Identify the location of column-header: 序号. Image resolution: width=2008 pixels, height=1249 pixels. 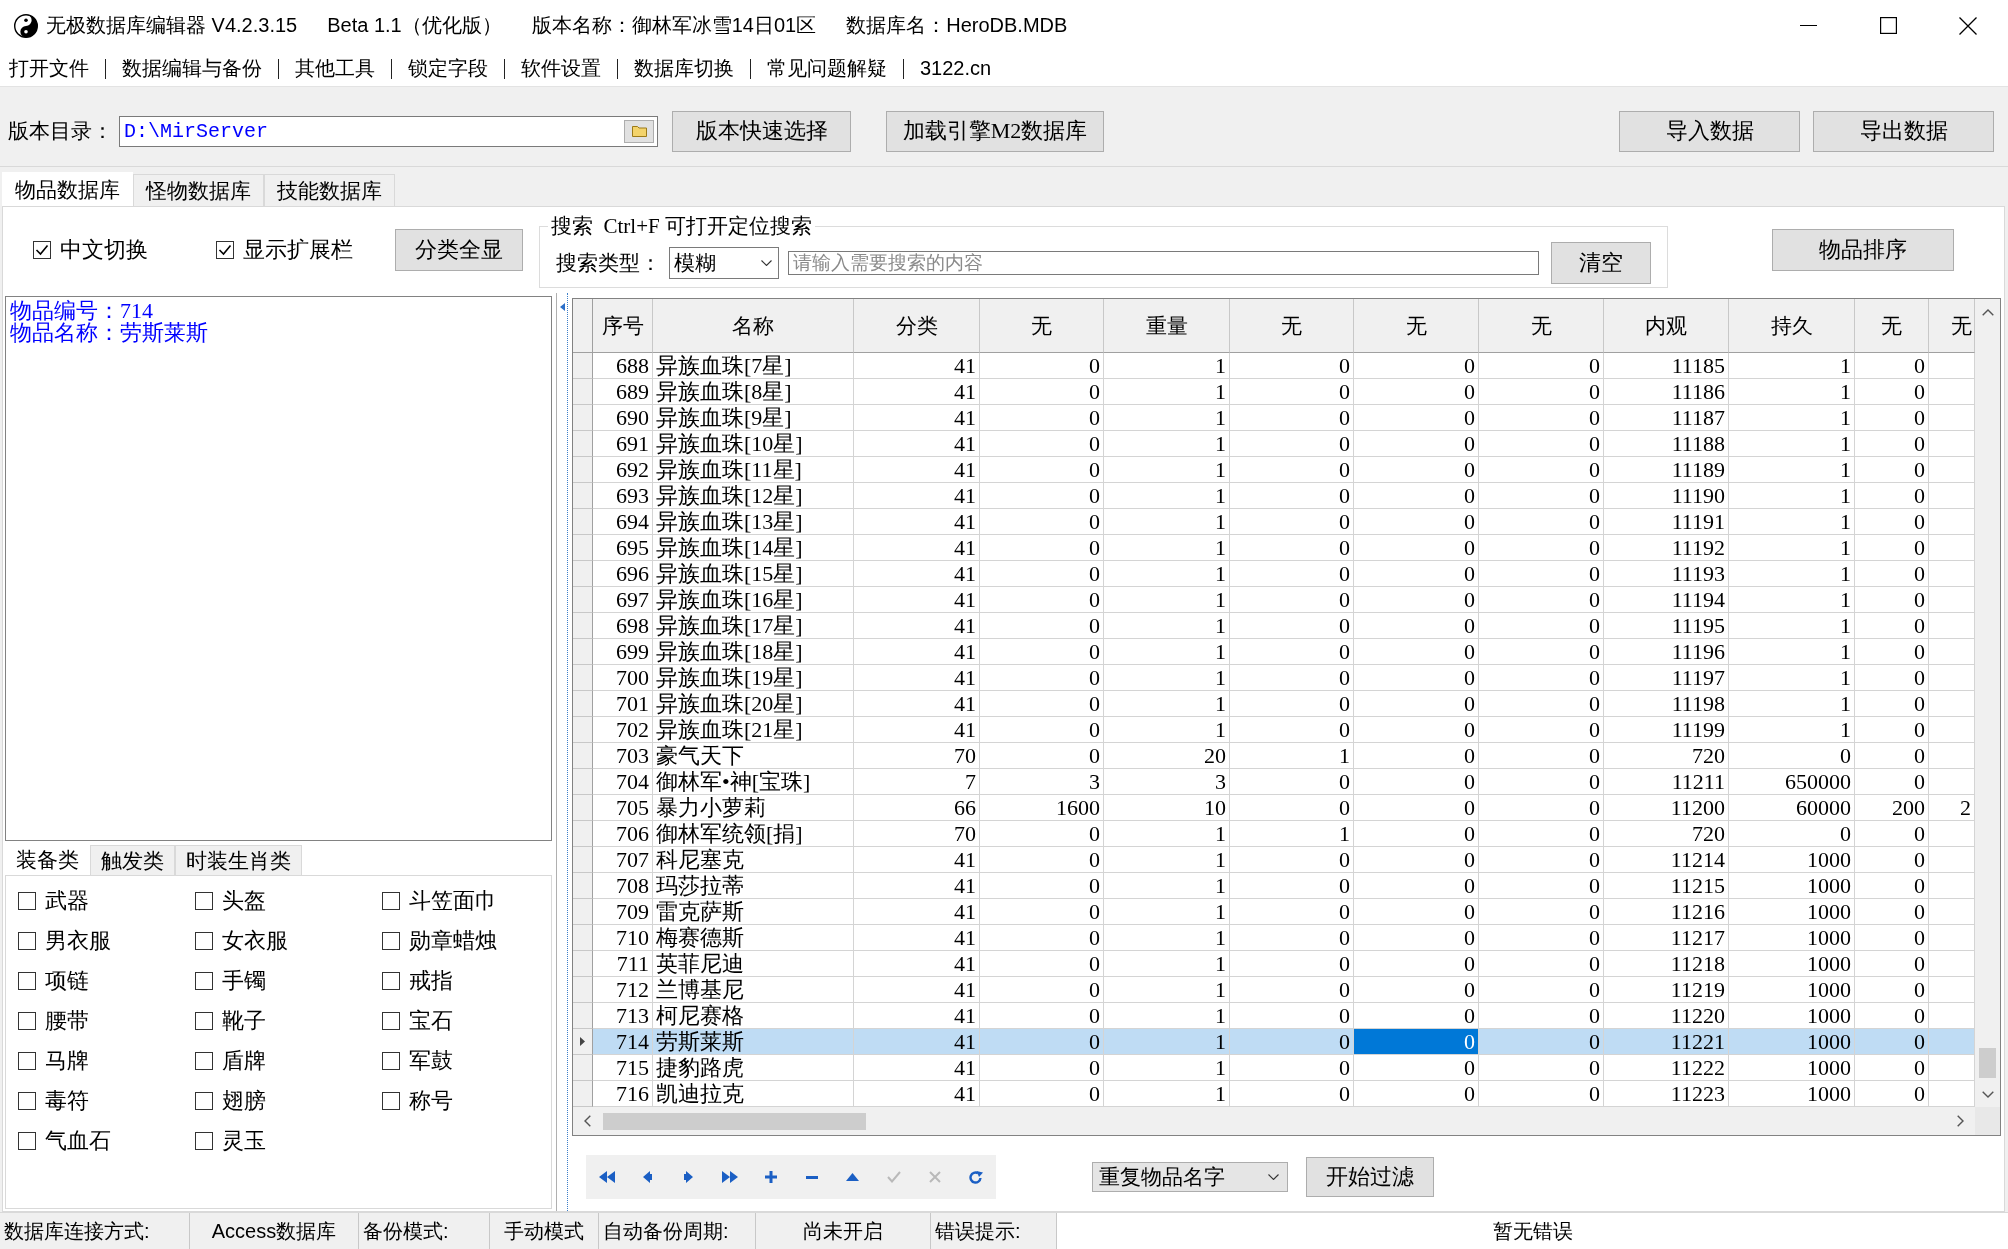
(623, 326).